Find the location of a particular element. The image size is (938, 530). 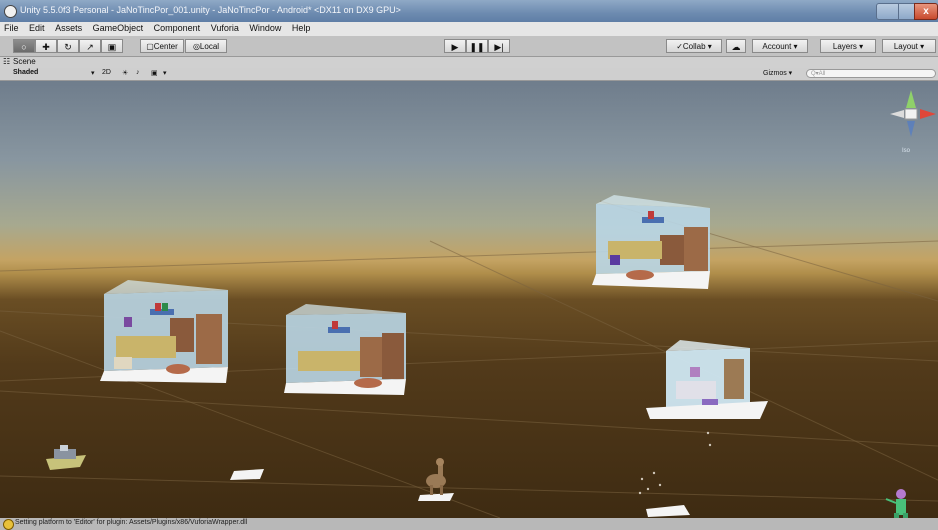

move-icon: ✚ is located at coordinates (46, 47).